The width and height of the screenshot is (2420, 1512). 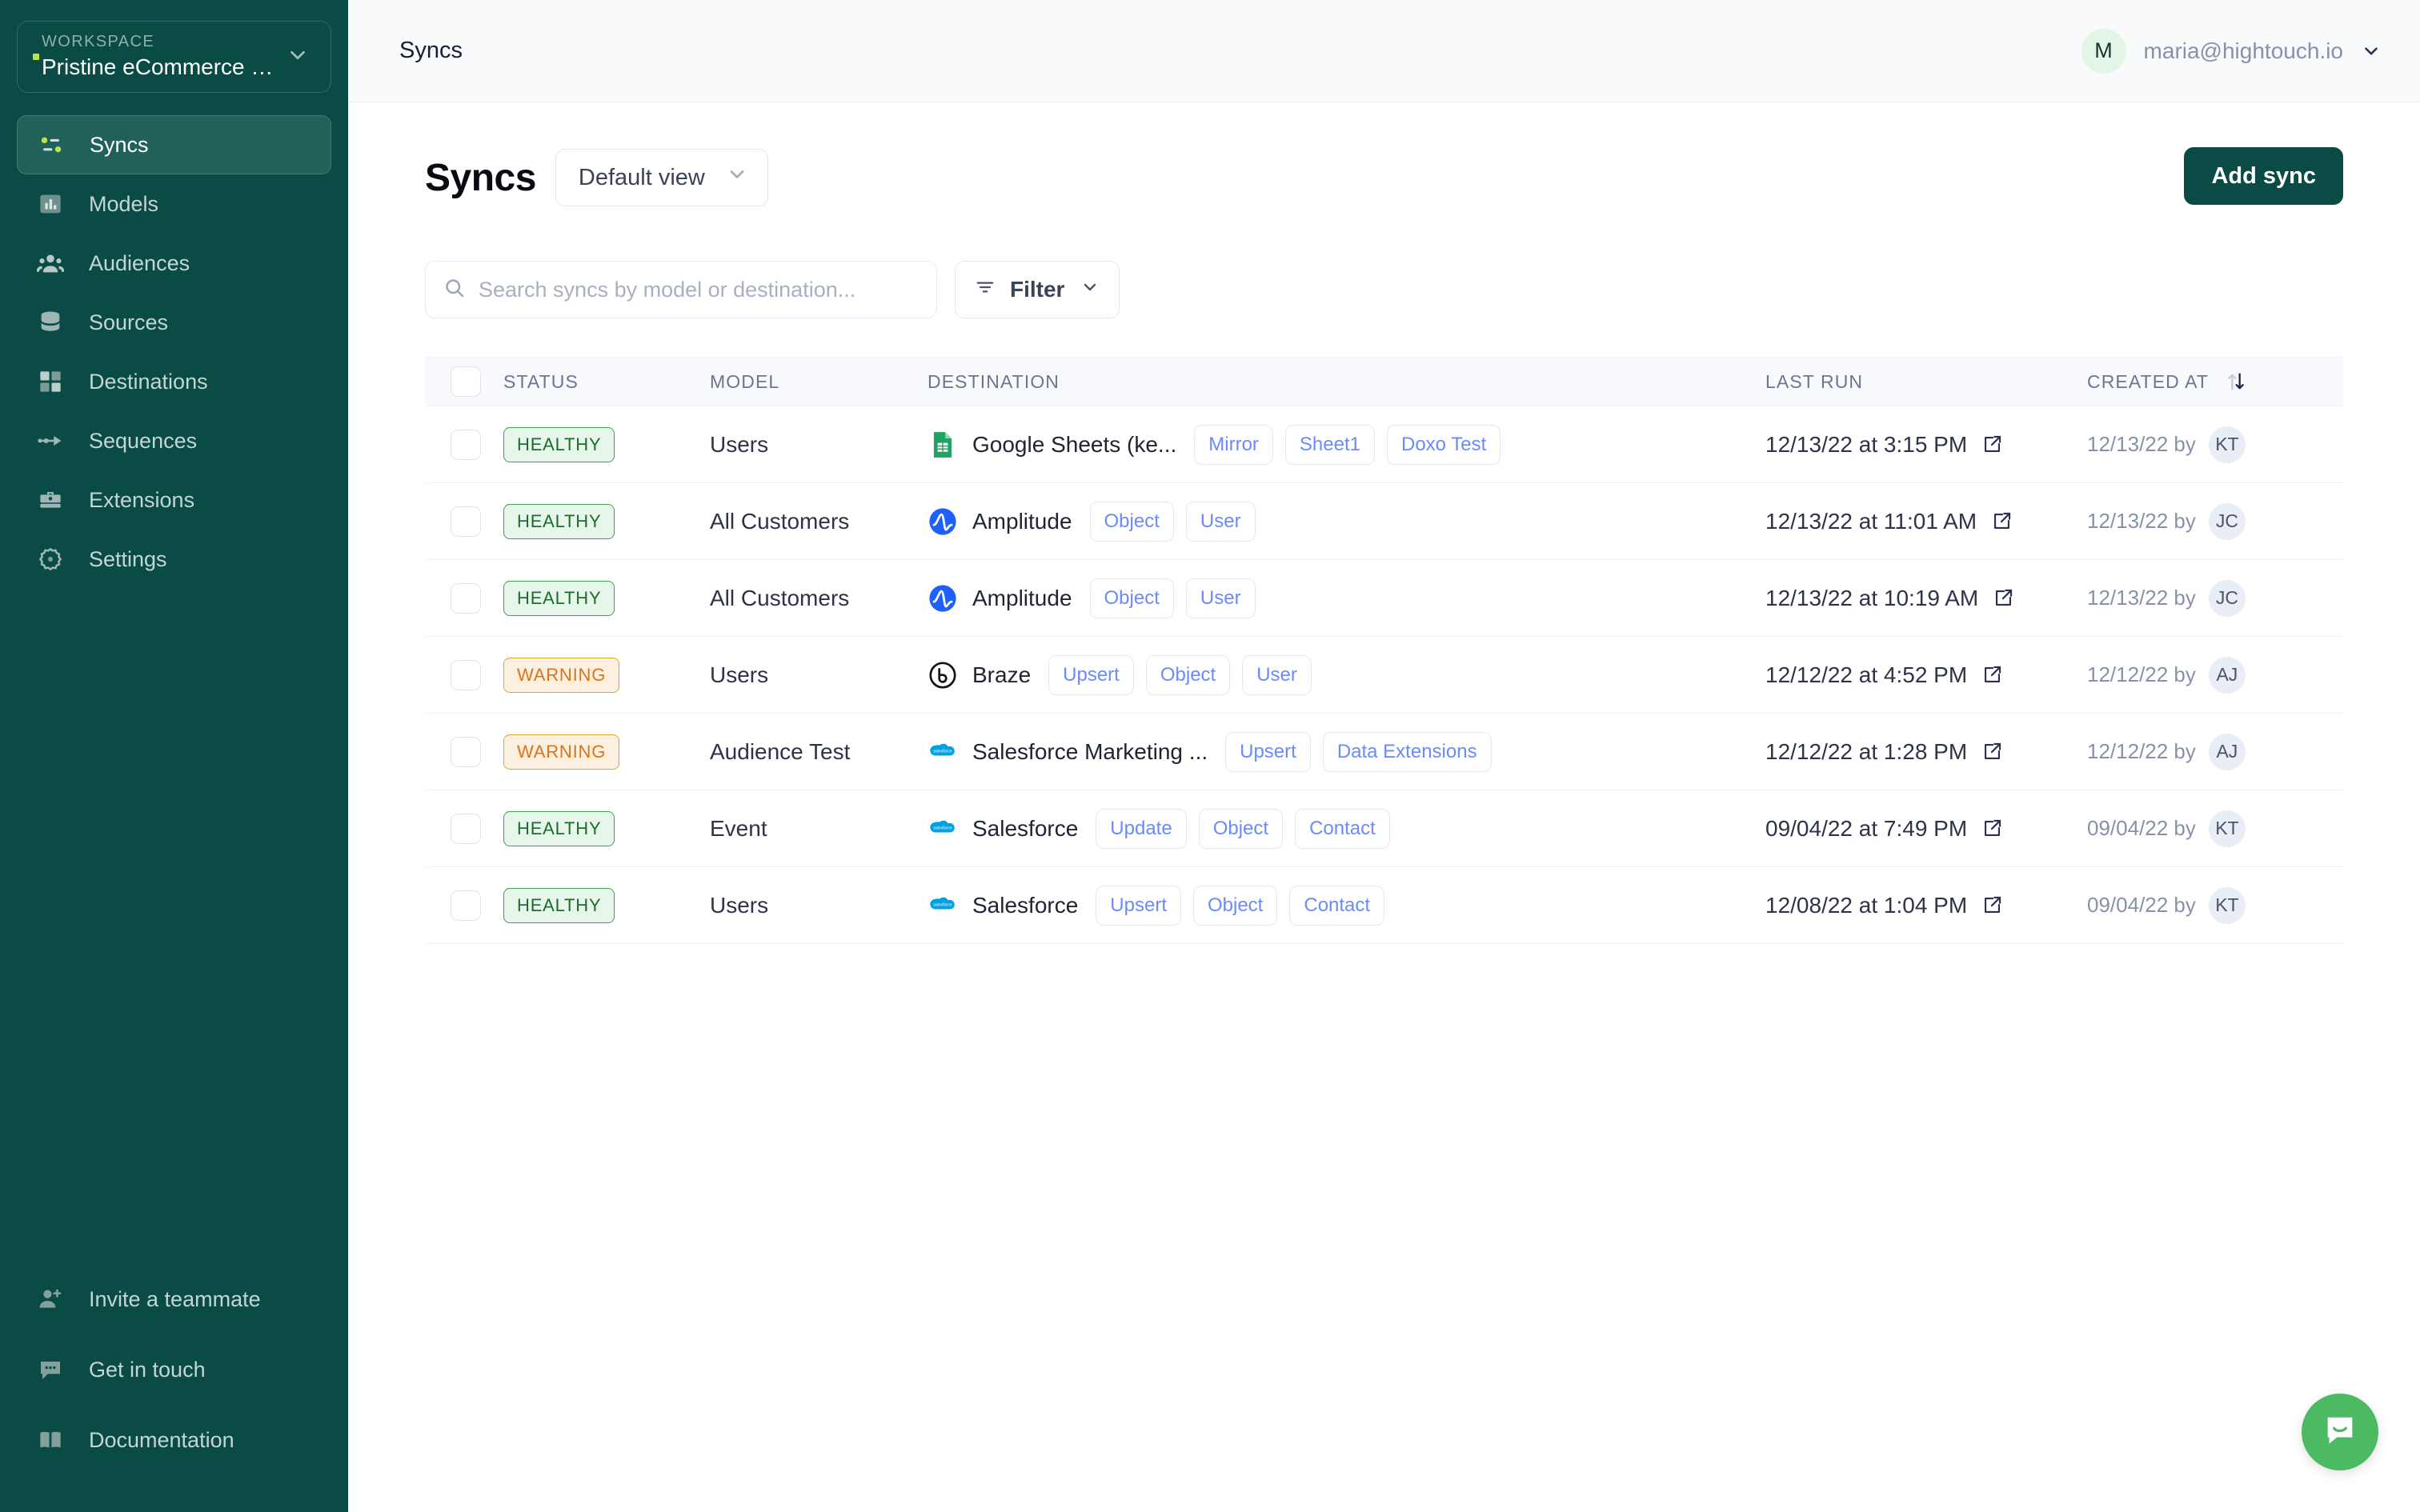 I want to click on model-name: Users, so click(x=739, y=905).